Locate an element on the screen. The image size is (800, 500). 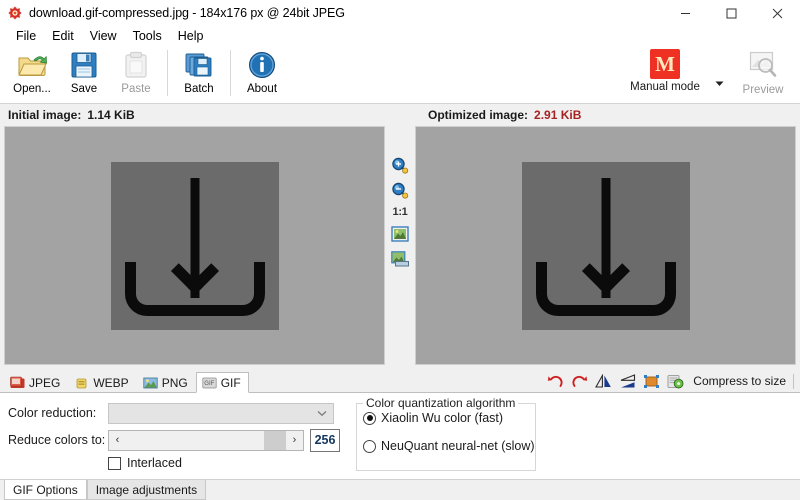
compress-to-size-icon is located at coordinates (675, 381).